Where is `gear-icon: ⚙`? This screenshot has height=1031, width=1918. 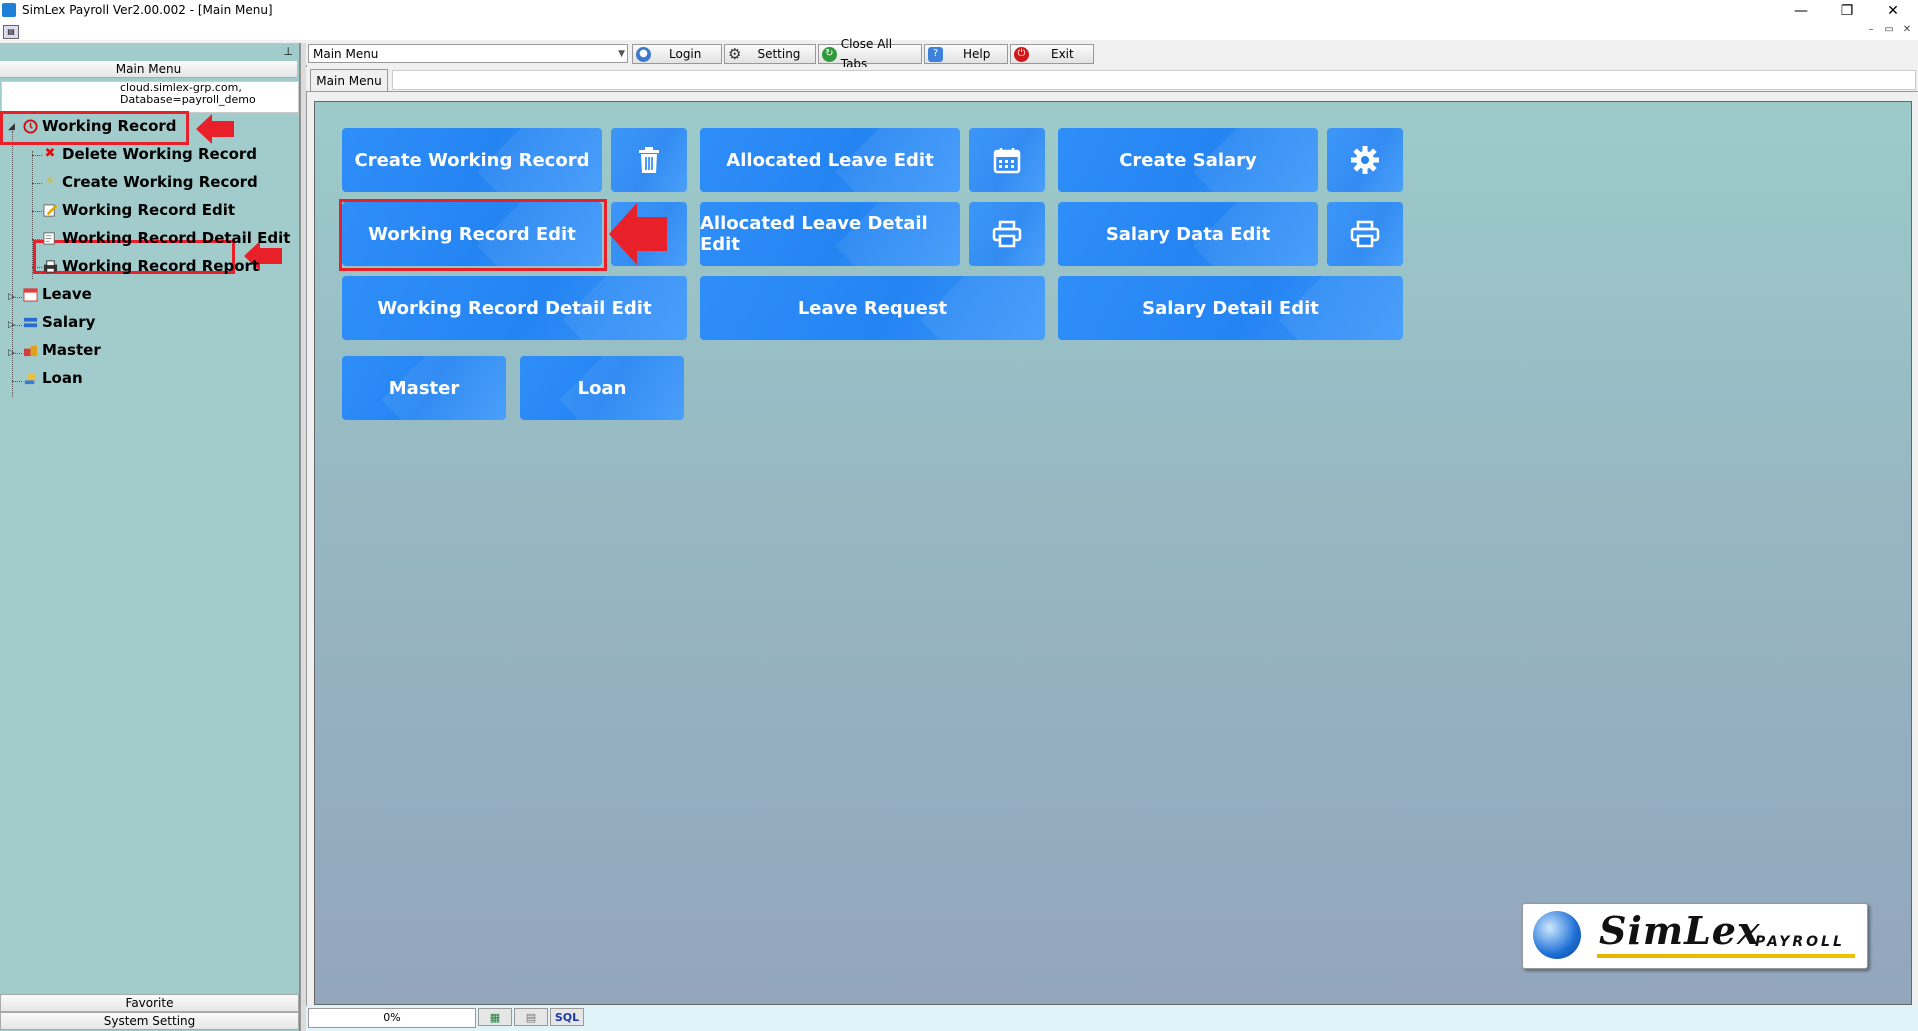 gear-icon: ⚙ is located at coordinates (735, 54).